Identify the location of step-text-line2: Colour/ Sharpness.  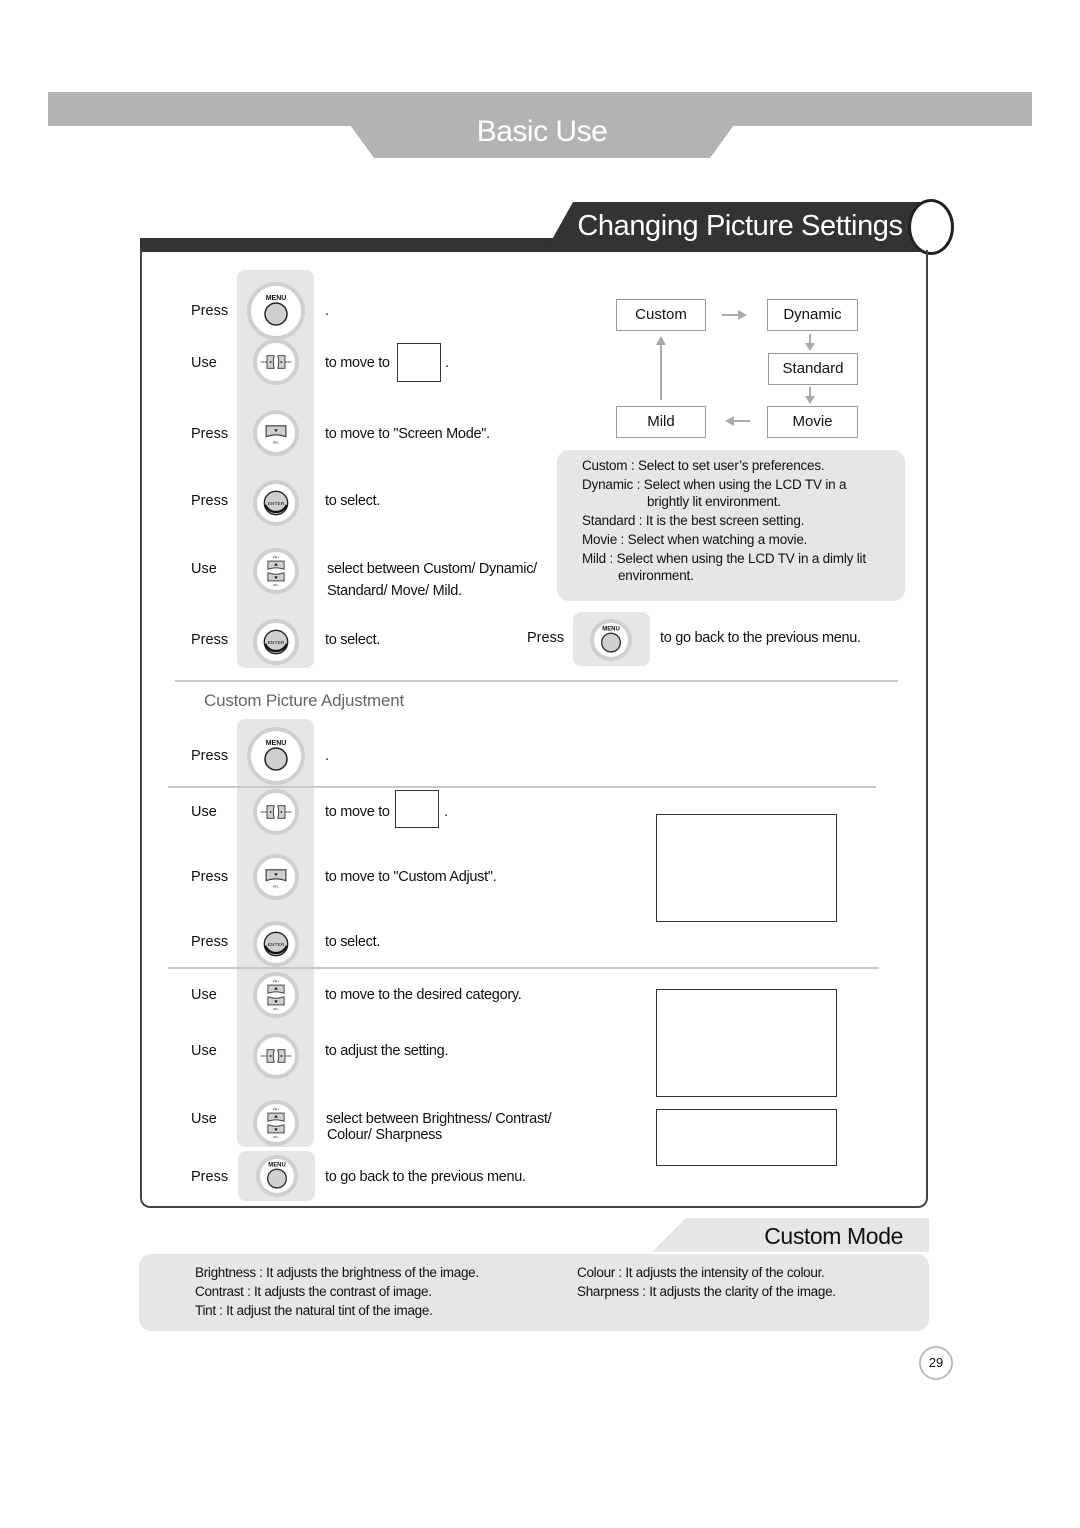
(384, 1135).